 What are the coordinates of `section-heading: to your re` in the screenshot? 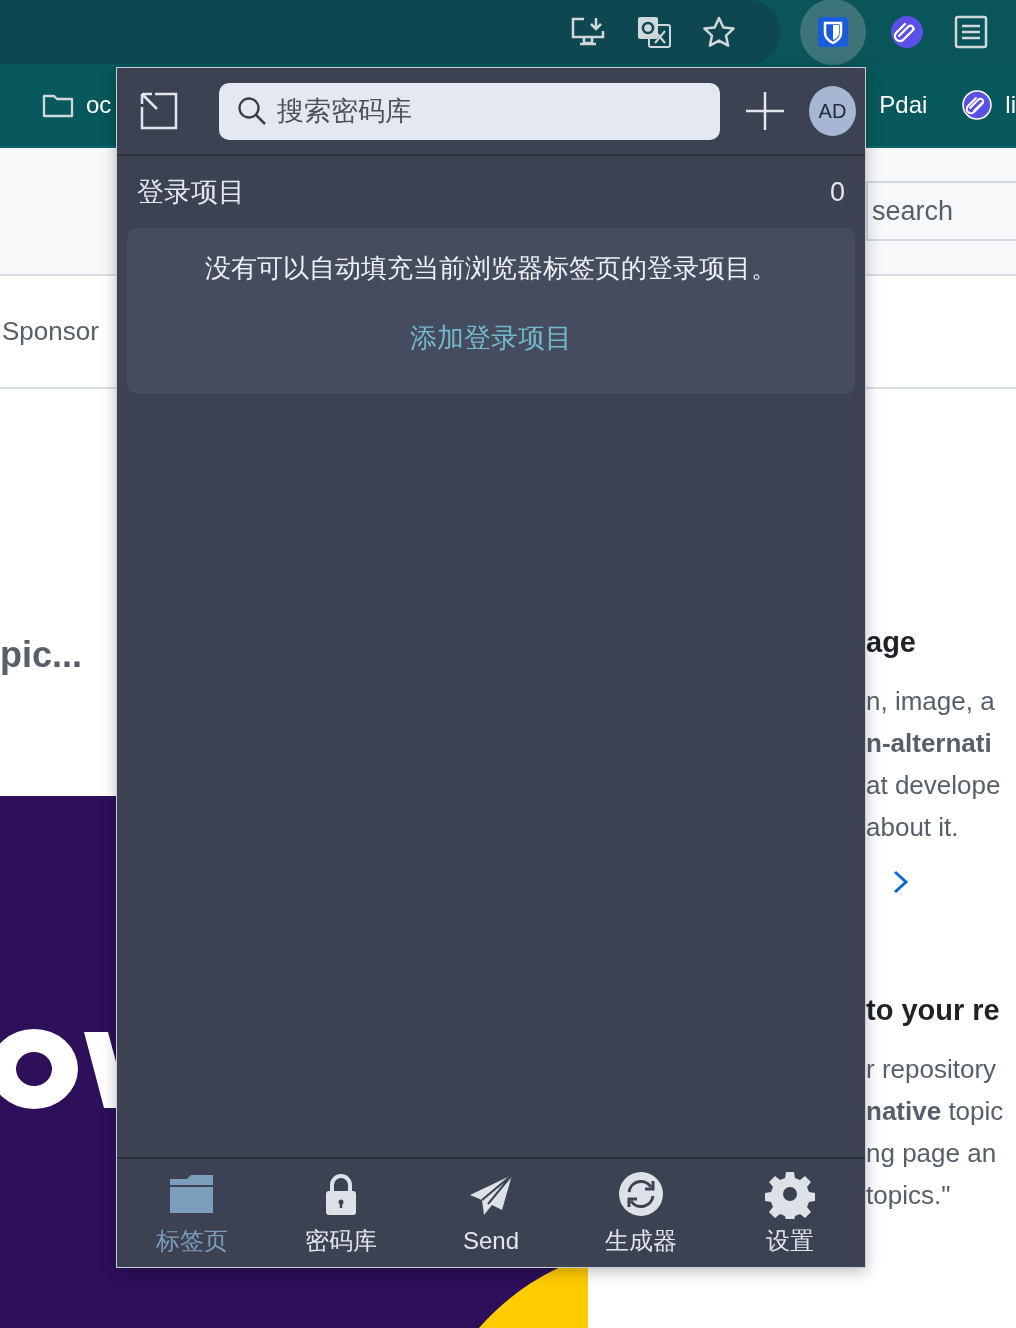 It's located at (933, 1010).